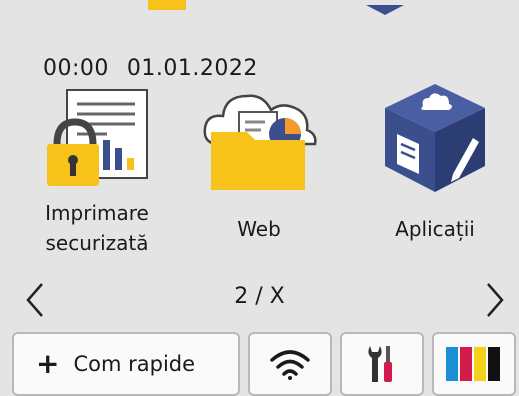  What do you see at coordinates (134, 364) in the screenshot?
I see `shortcuts-label: Com rapide` at bounding box center [134, 364].